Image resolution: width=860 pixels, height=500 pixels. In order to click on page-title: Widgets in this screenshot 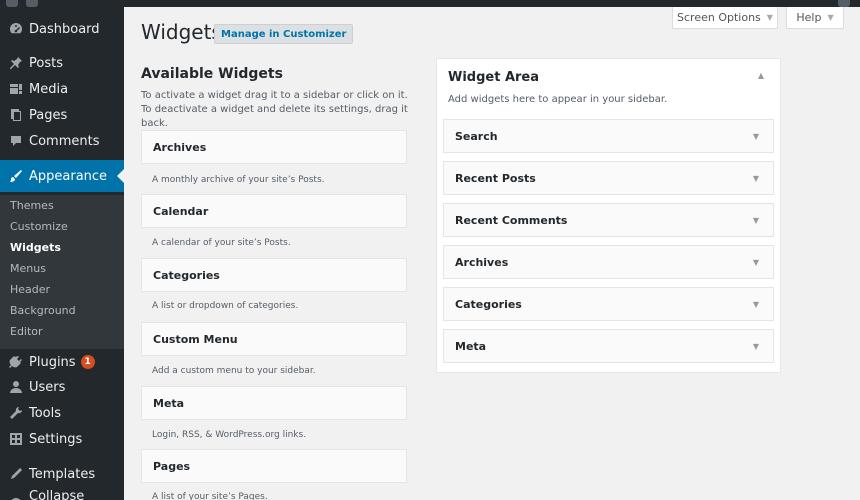, I will do `click(181, 32)`.